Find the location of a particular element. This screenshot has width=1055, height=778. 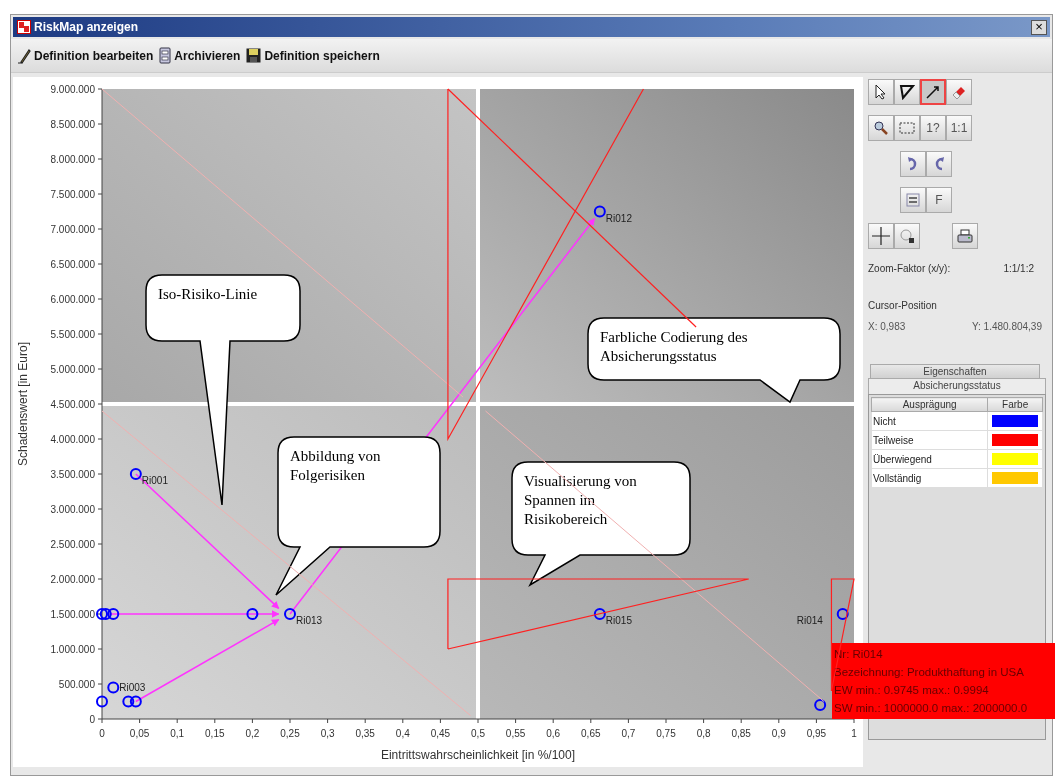

x-tick-label: 0,1 is located at coordinates (177, 733).